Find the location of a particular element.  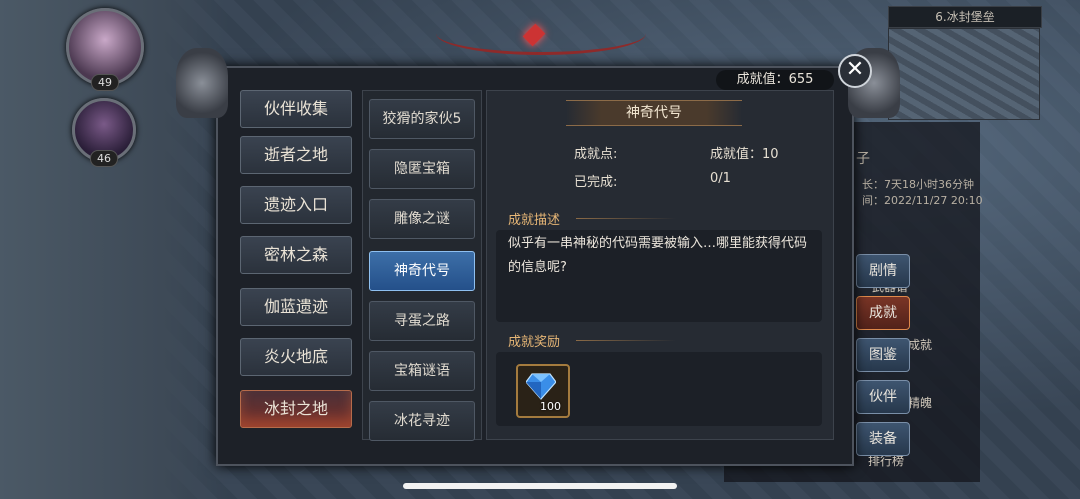

pet-portrait: 46 is located at coordinates (104, 132).